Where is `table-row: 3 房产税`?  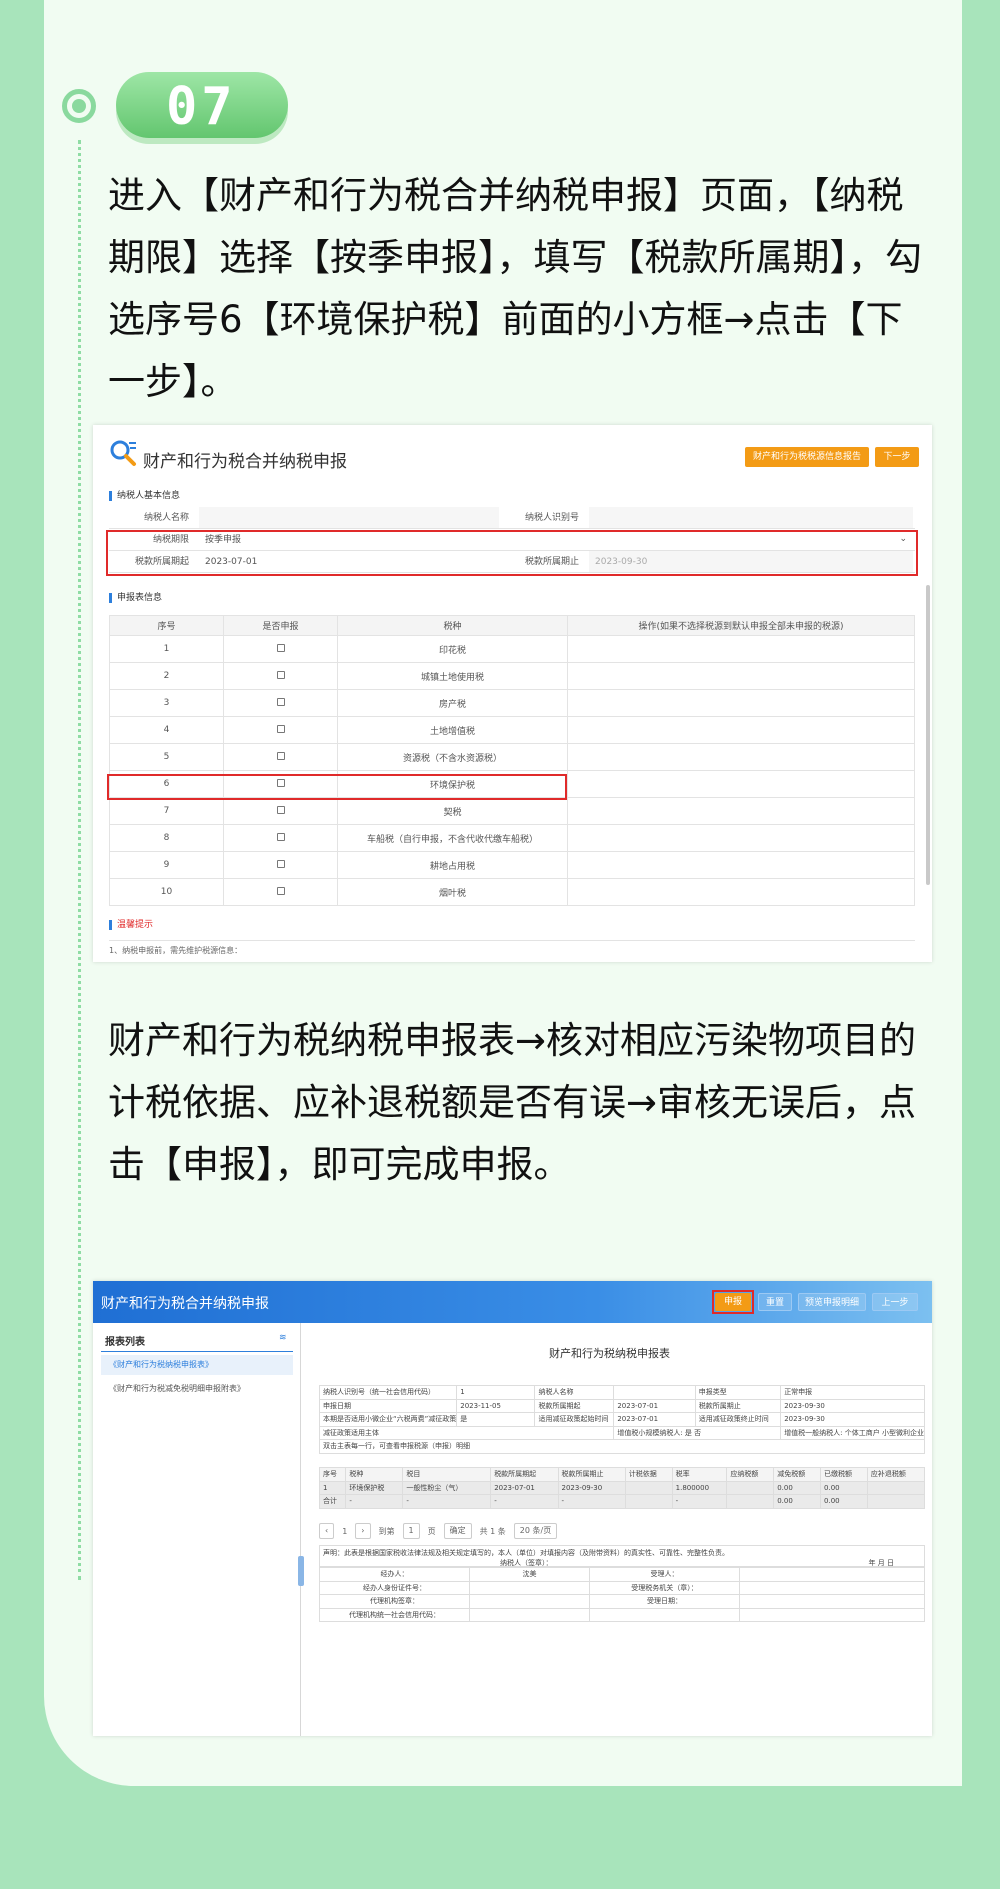 table-row: 3 房产税 is located at coordinates (512, 703).